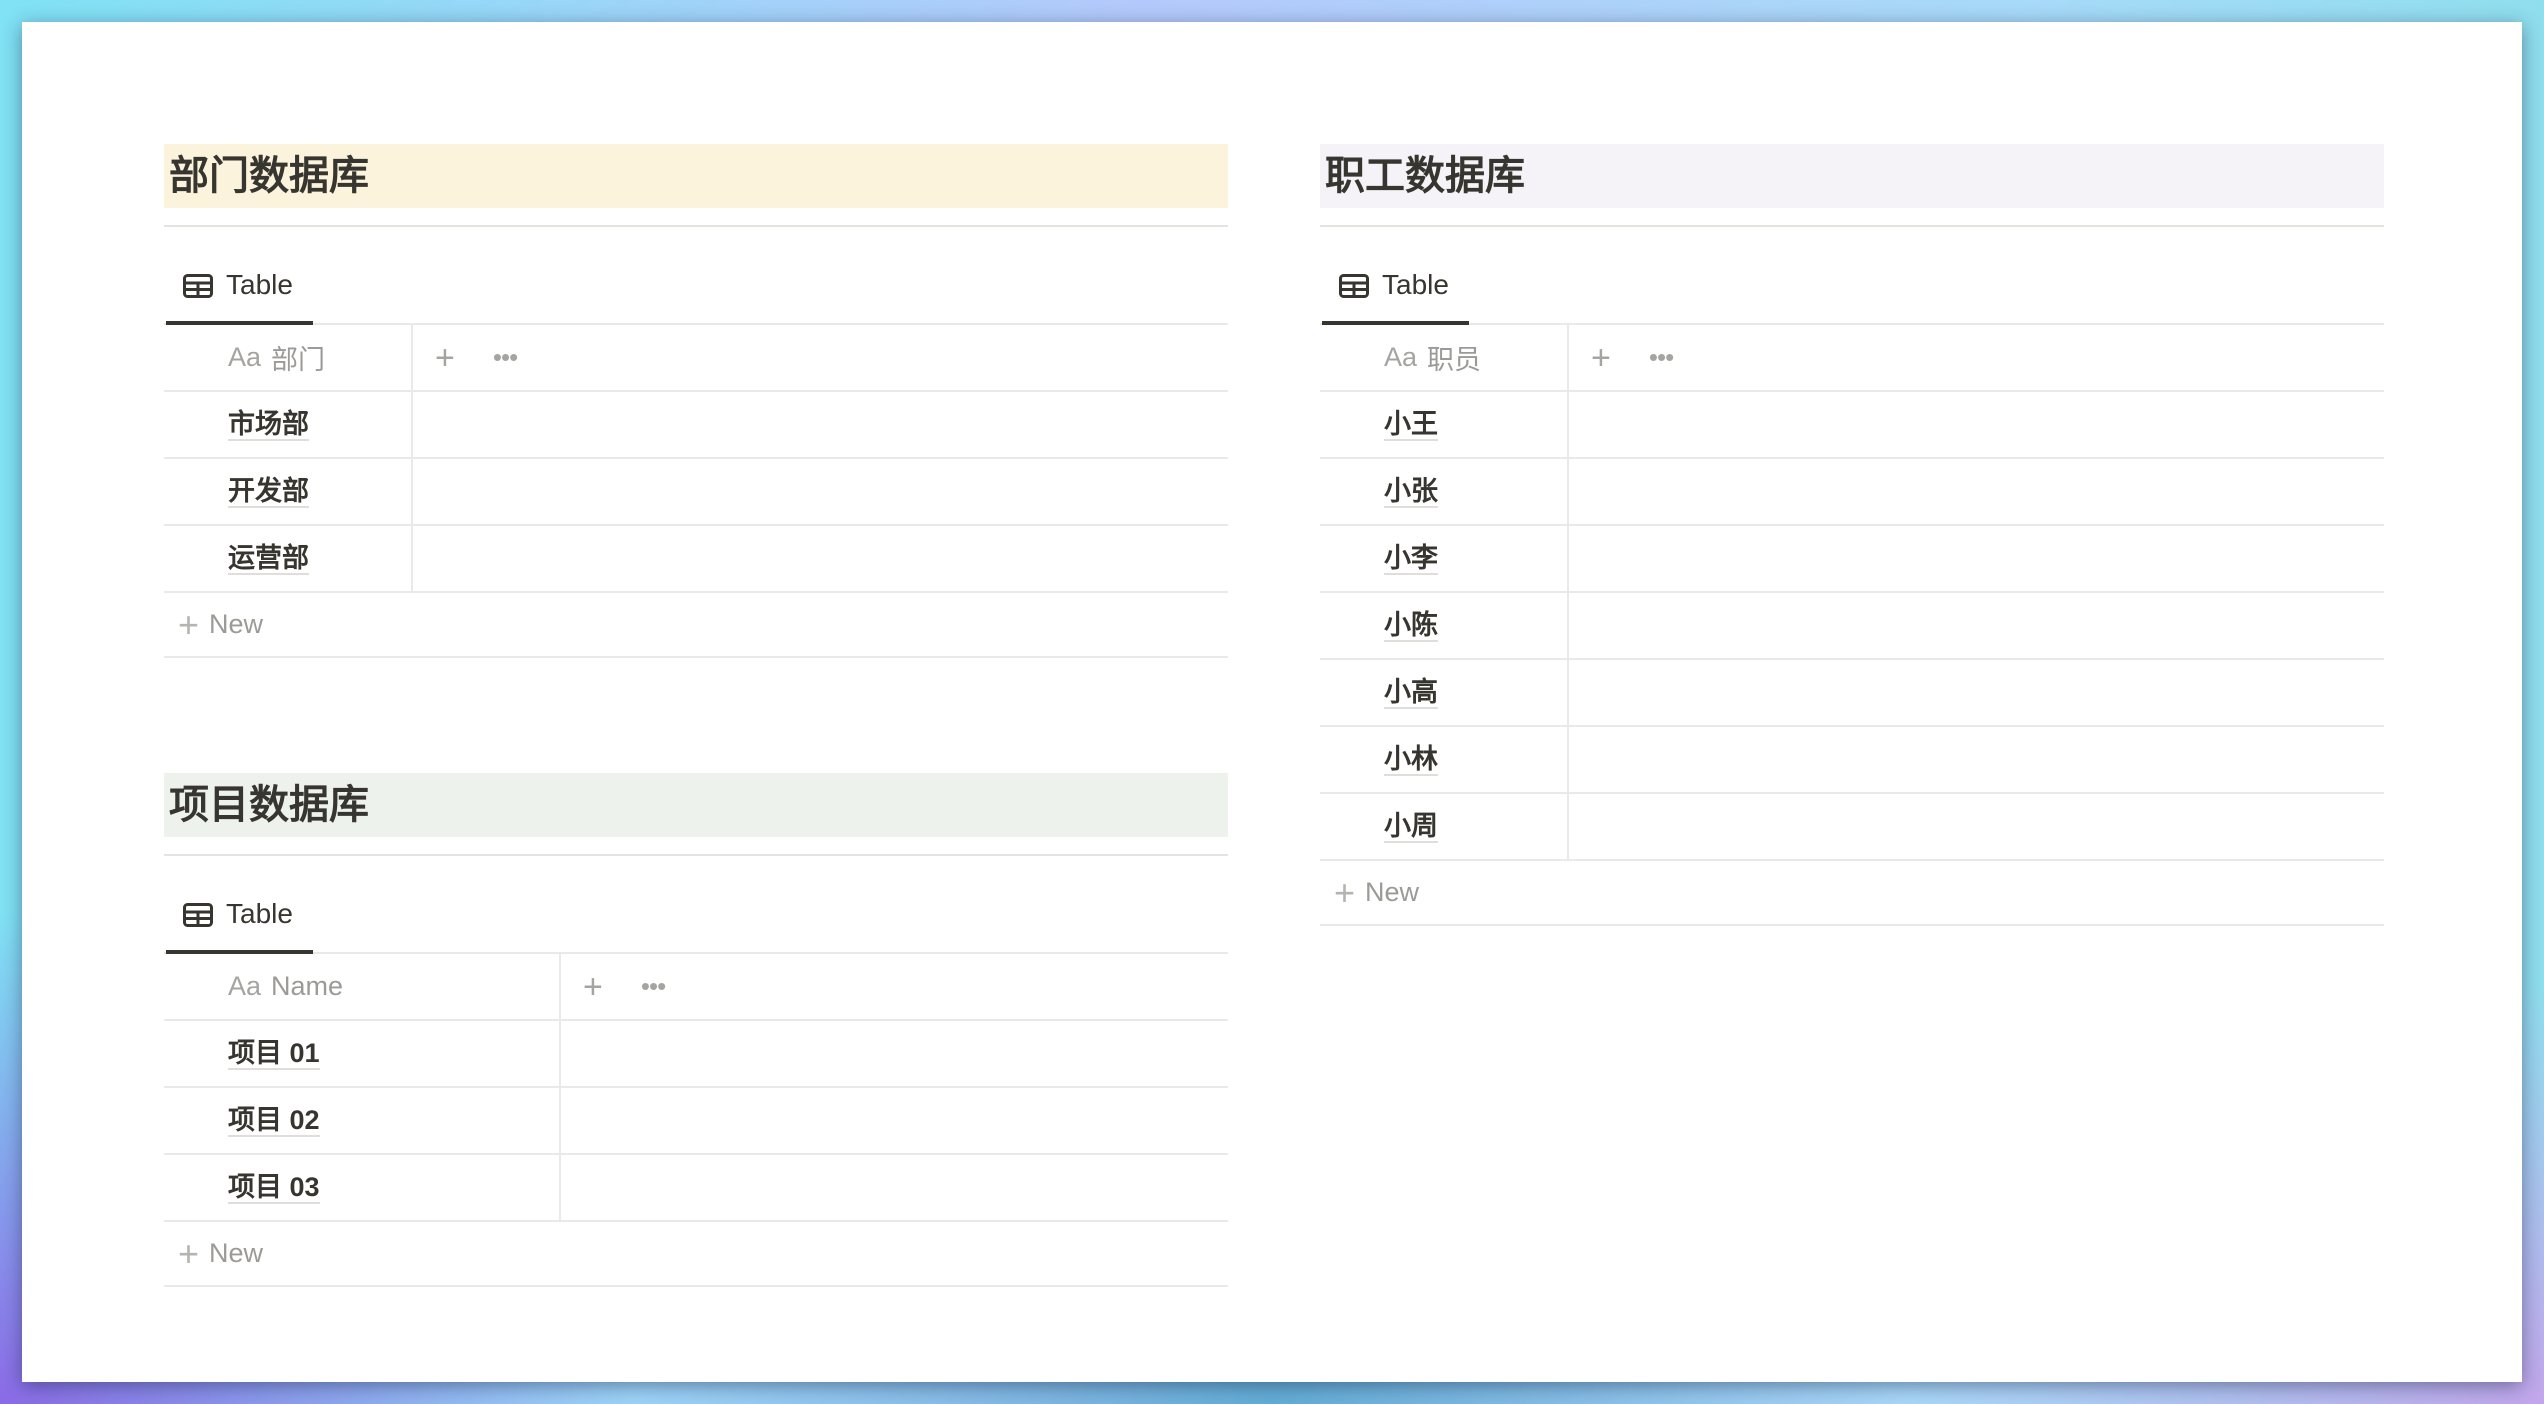  Describe the element at coordinates (268, 492) in the screenshot. I see `row-title-link: 开发部` at that location.